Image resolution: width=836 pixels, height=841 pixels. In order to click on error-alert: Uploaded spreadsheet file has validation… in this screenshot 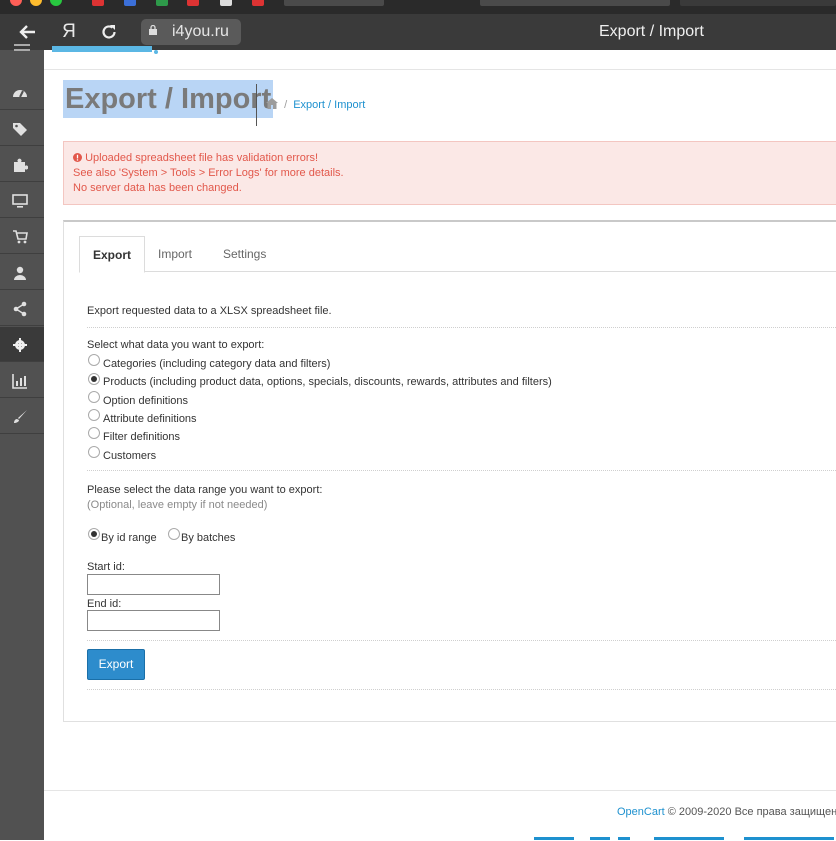, I will do `click(449, 173)`.